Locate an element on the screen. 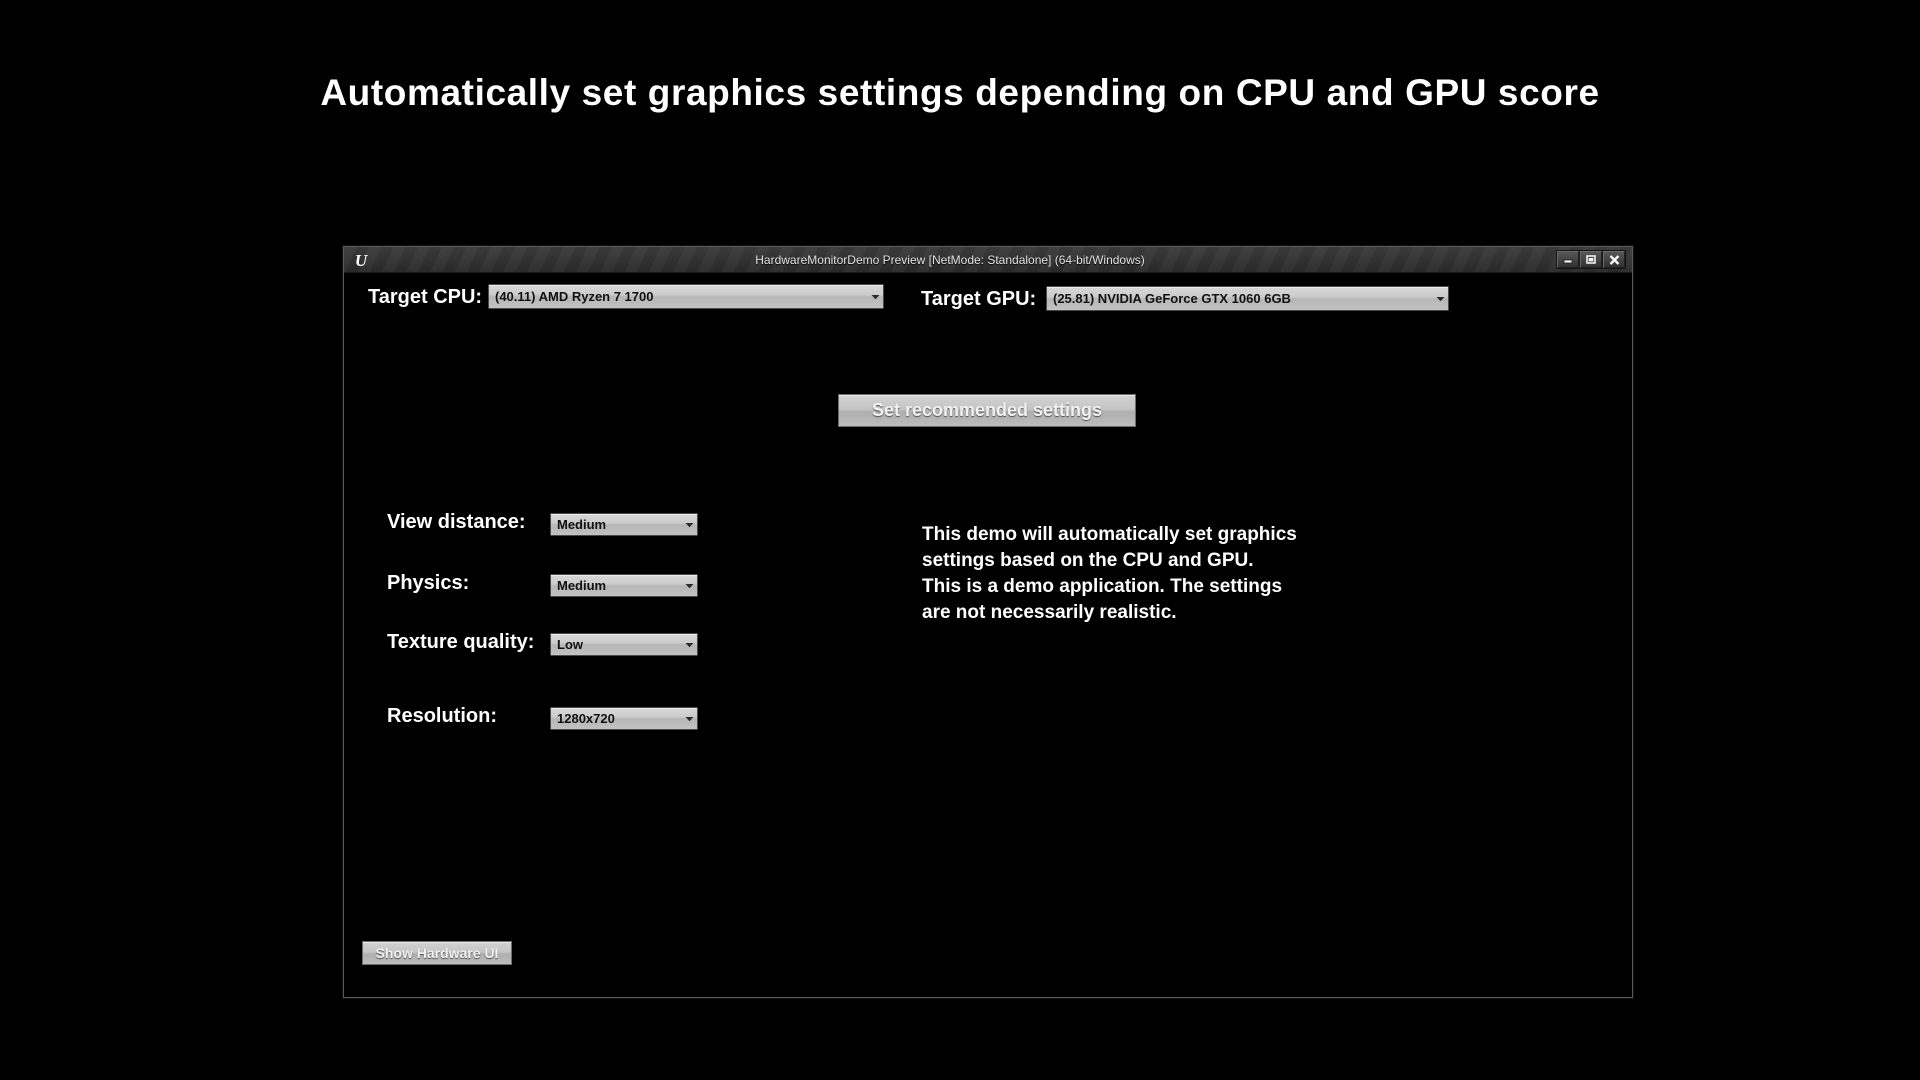 The width and height of the screenshot is (1920, 1080). setting-label-physics: Physics: is located at coordinates (428, 583).